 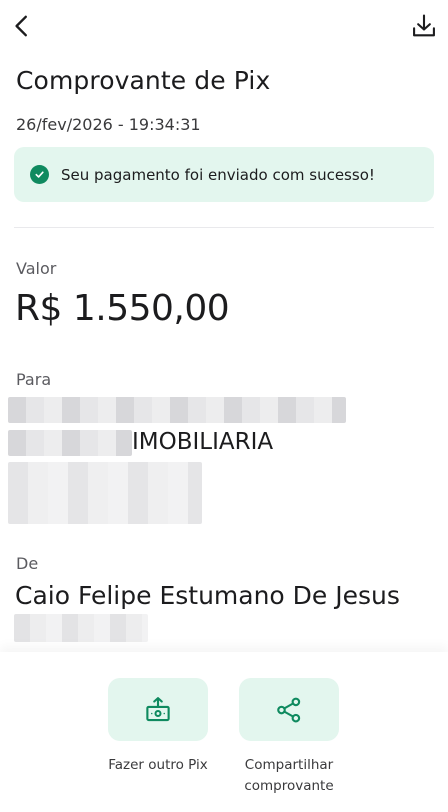 I want to click on back-button, so click(x=22, y=26).